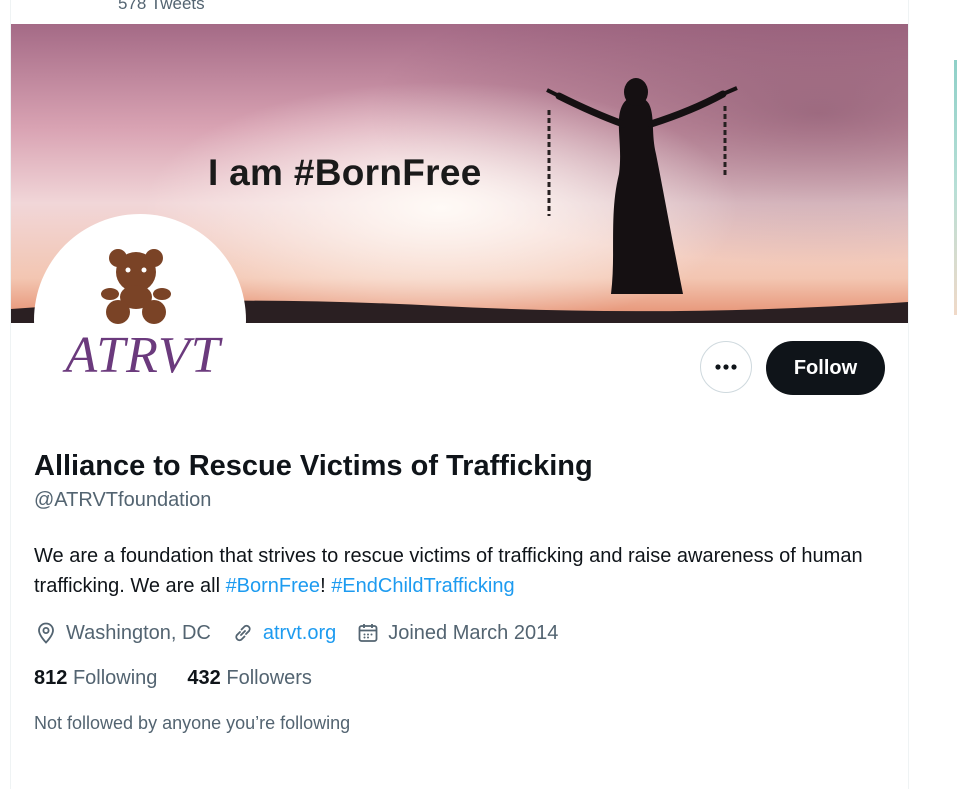 The width and height of the screenshot is (957, 789). What do you see at coordinates (5, 394) in the screenshot?
I see `left-gutter` at bounding box center [5, 394].